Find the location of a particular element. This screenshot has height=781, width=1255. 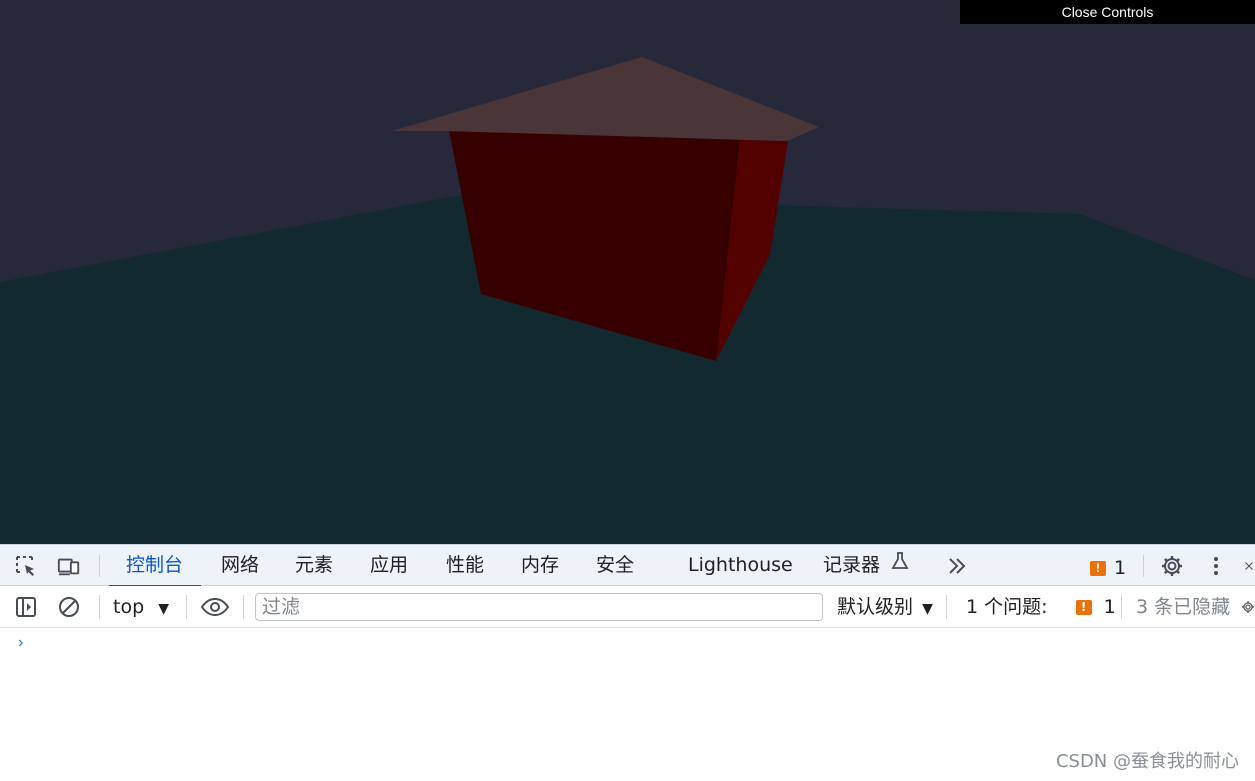

devtools-tabbar: 控制台 网络 元素 应用 性能 内存 安全 Lighthouse 记录器 ! 1 is located at coordinates (627, 565).